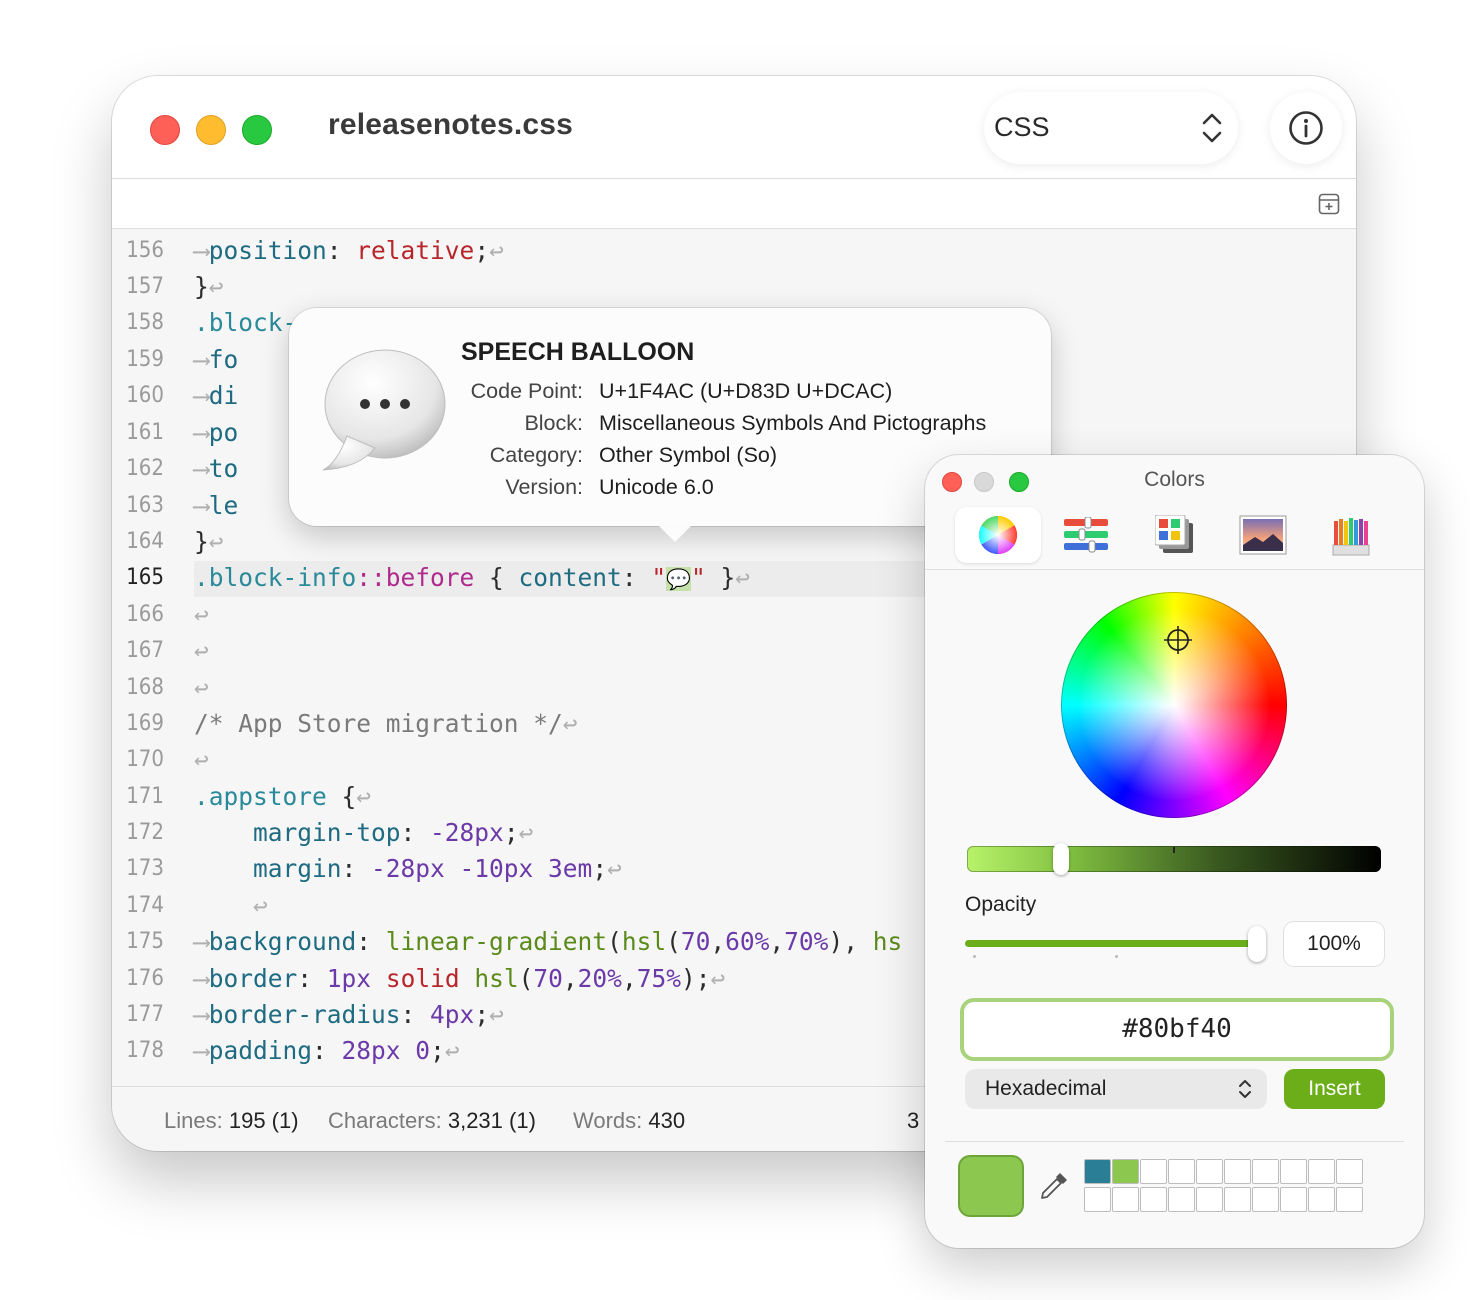 This screenshot has height=1300, width=1470. I want to click on close-button, so click(165, 130).